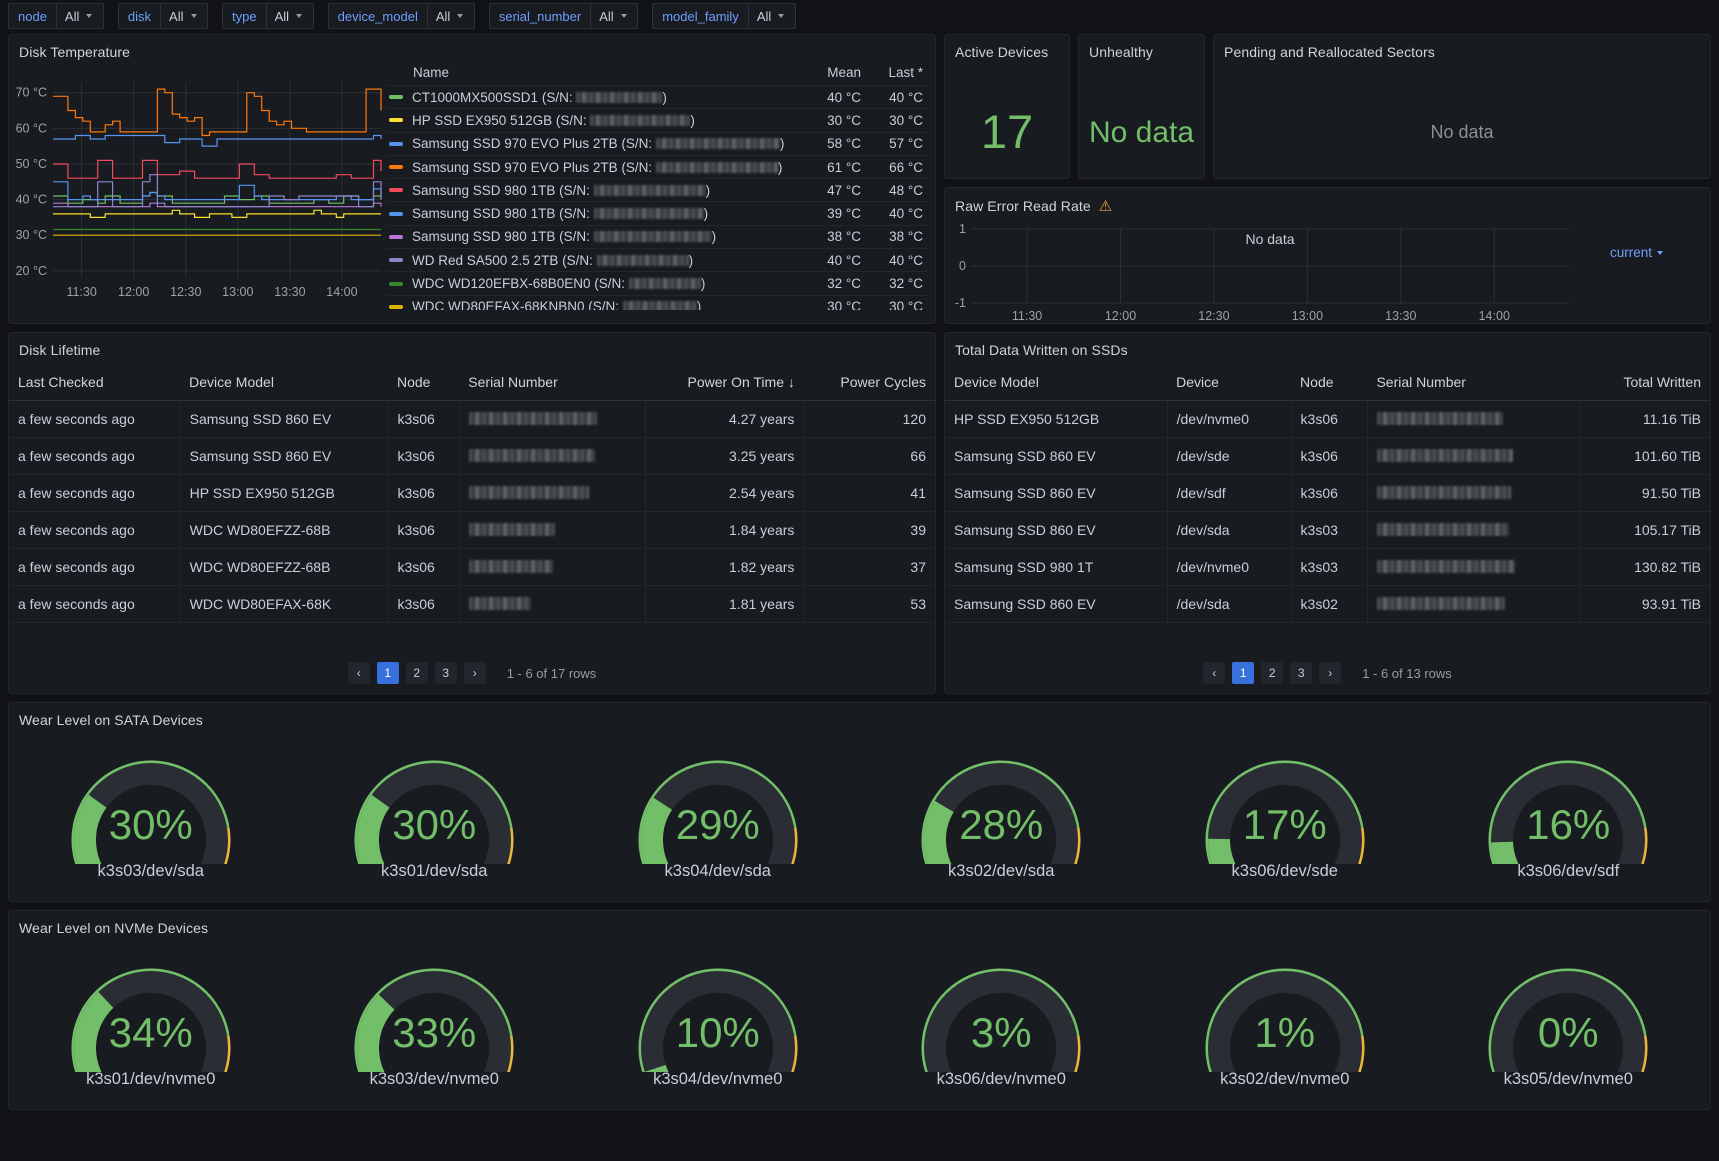 The height and width of the screenshot is (1161, 1719). I want to click on warning-triangle-icon: ⚠, so click(1106, 206).